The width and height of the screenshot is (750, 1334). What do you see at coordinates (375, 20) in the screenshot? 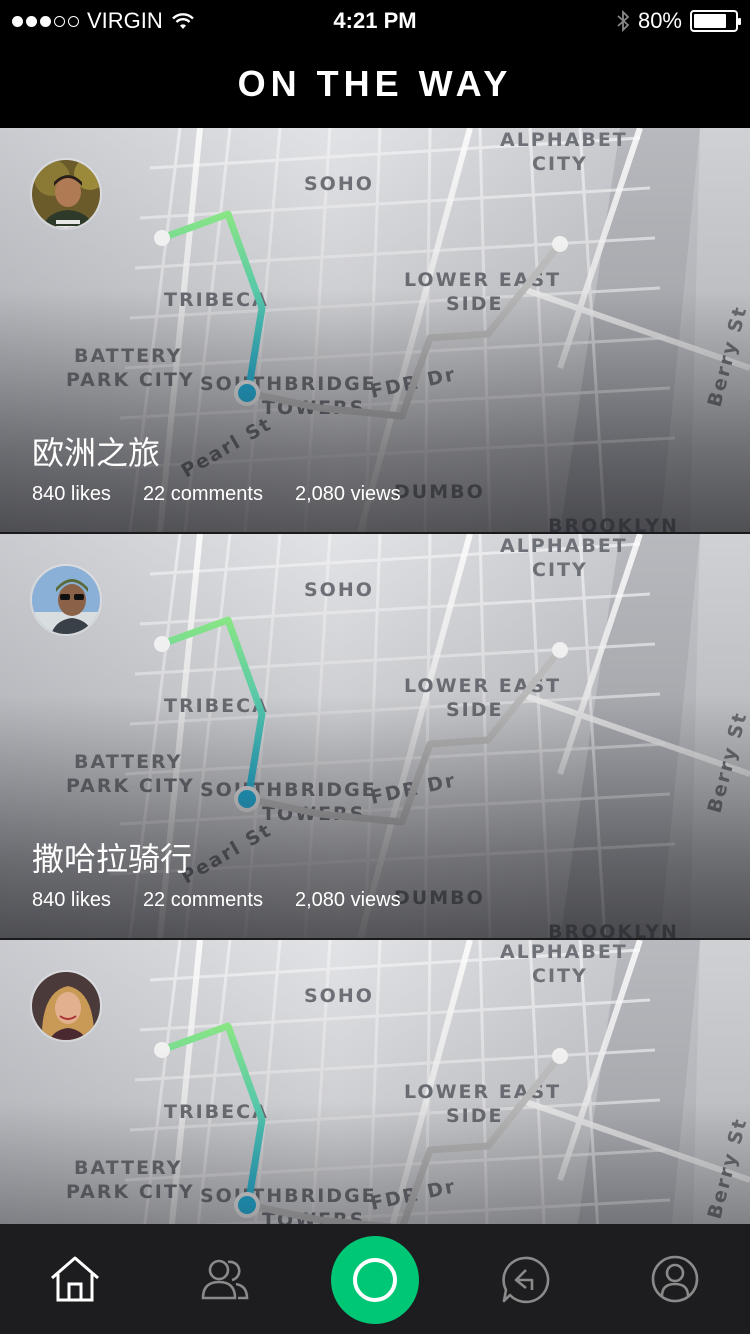
I see `status-bar: VIRGIN 4:21 PM 80%` at bounding box center [375, 20].